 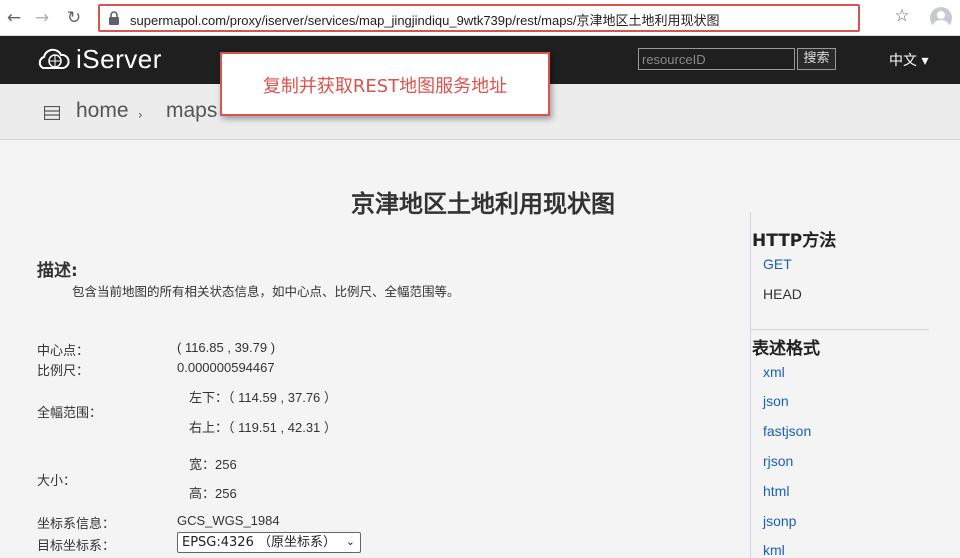 I want to click on reload-icon: ↻, so click(x=74, y=18).